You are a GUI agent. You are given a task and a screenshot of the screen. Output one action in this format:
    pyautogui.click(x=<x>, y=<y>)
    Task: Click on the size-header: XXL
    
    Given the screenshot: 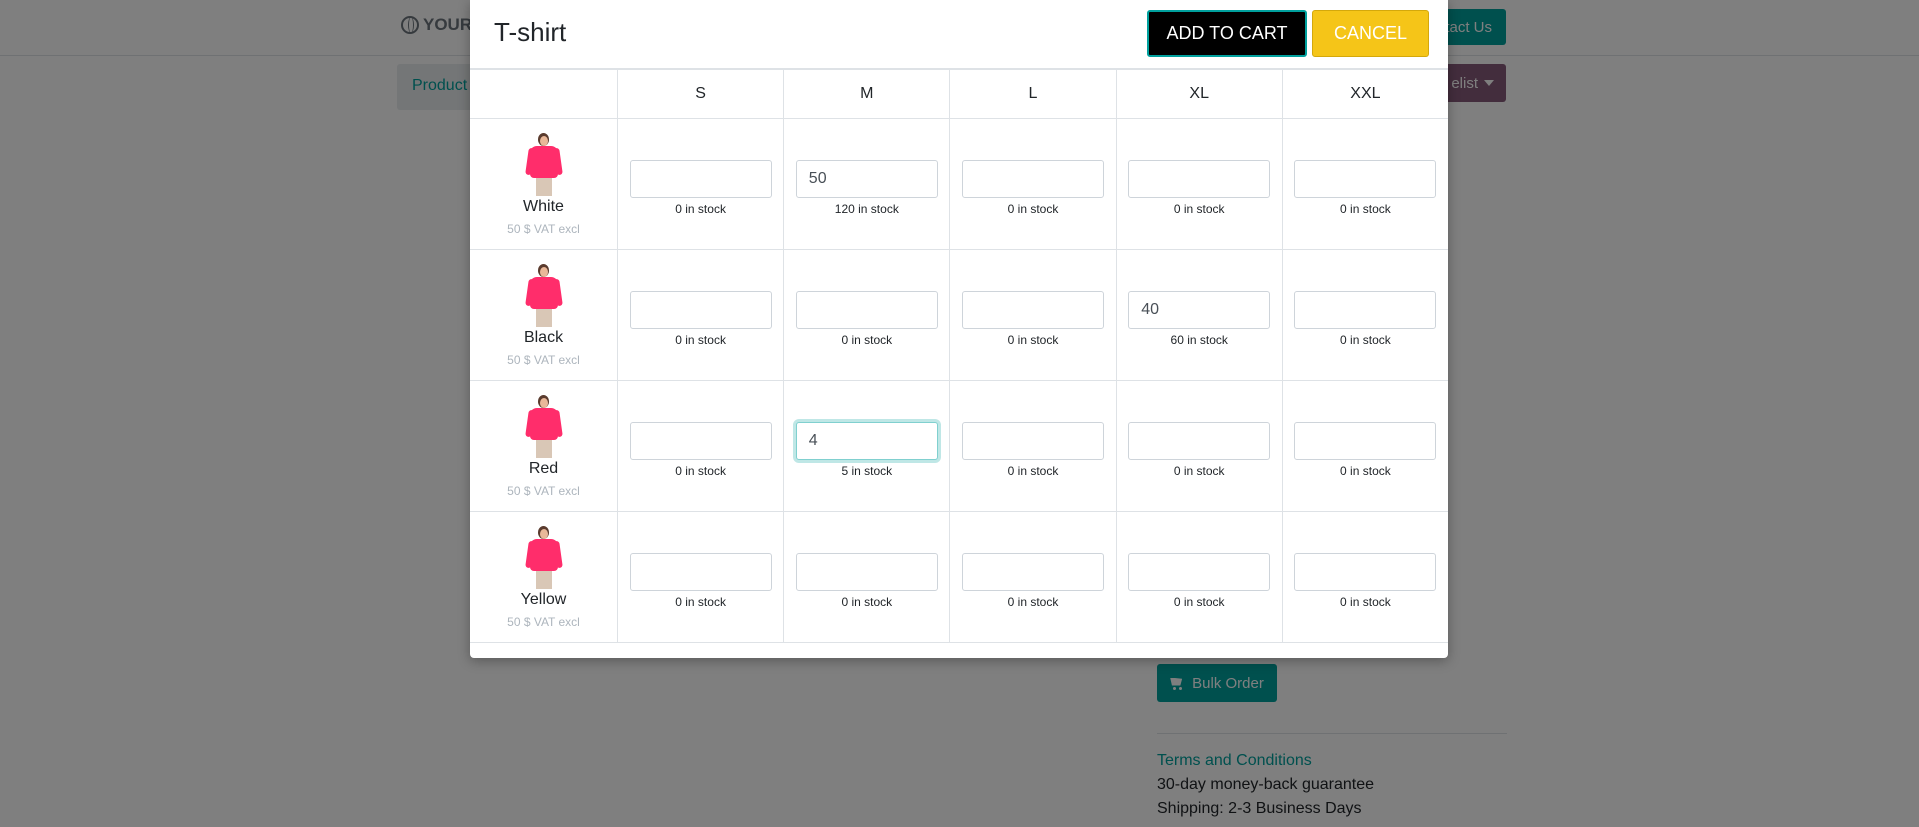 What is the action you would take?
    pyautogui.click(x=1364, y=94)
    